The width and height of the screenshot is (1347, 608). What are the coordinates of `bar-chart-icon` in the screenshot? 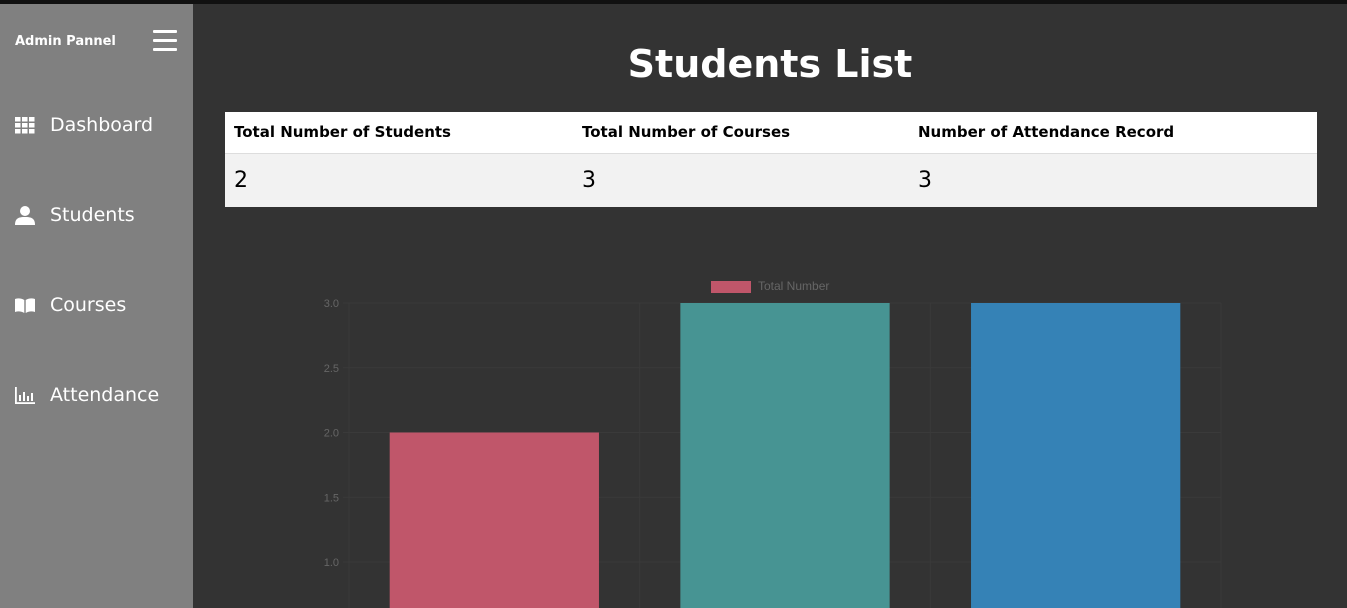 It's located at (25, 395).